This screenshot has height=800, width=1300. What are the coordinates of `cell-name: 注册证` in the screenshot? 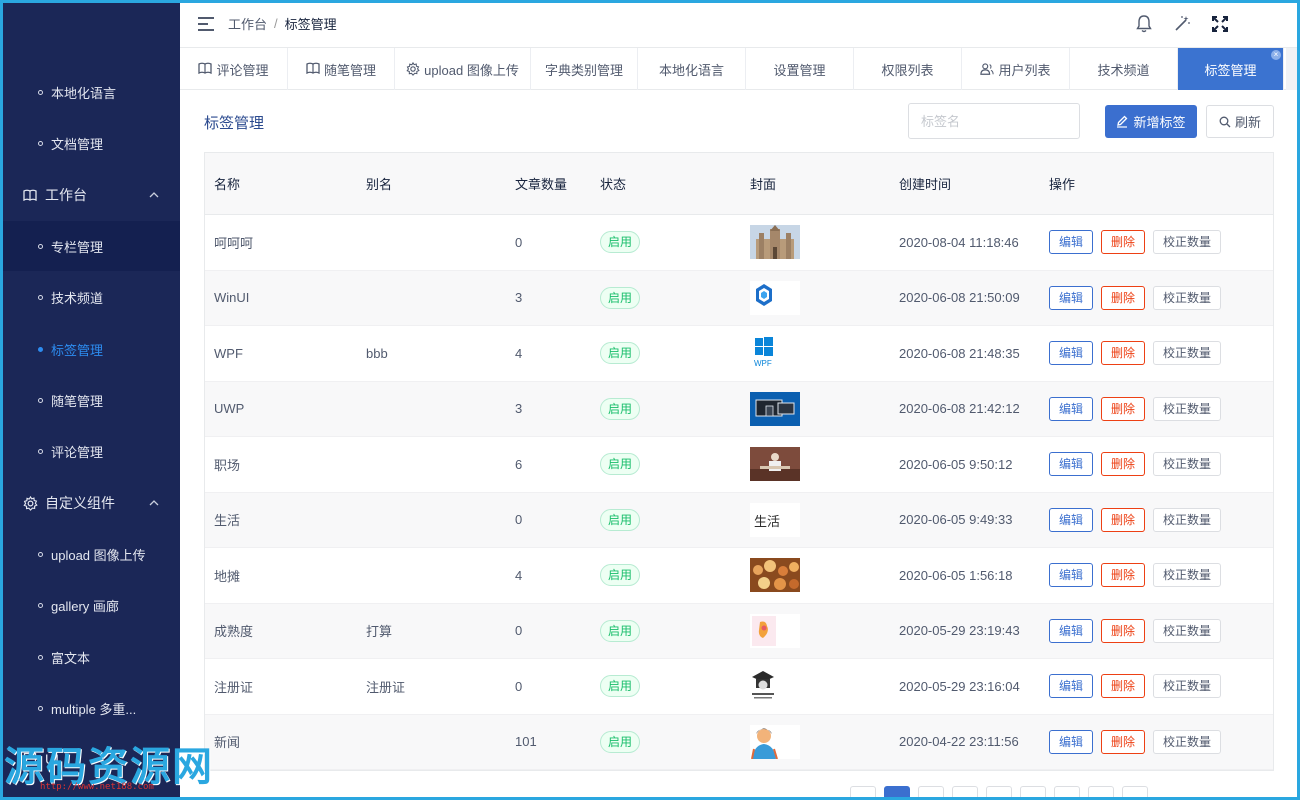 It's located at (234, 687).